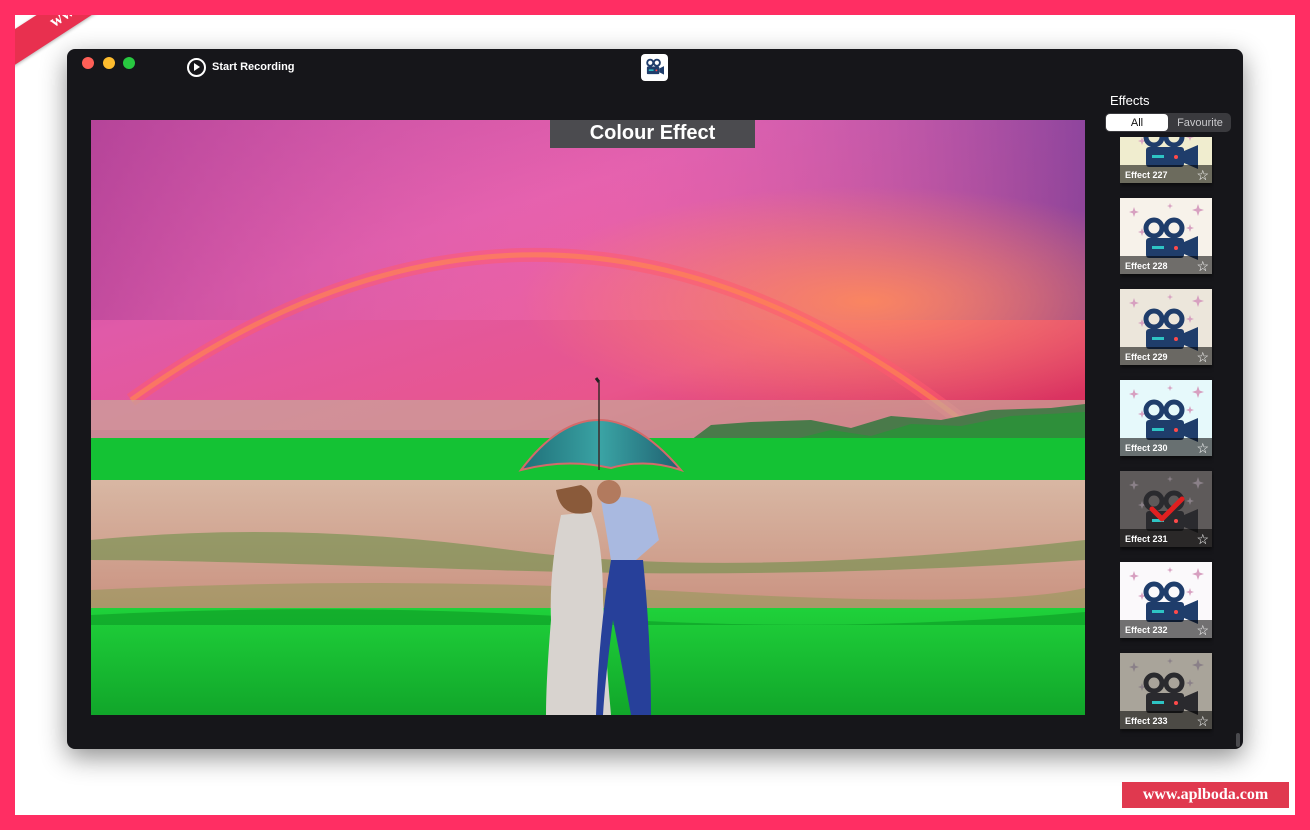 The image size is (1310, 830). Describe the element at coordinates (652, 134) in the screenshot. I see `effect-title-badge: Colour Effect` at that location.